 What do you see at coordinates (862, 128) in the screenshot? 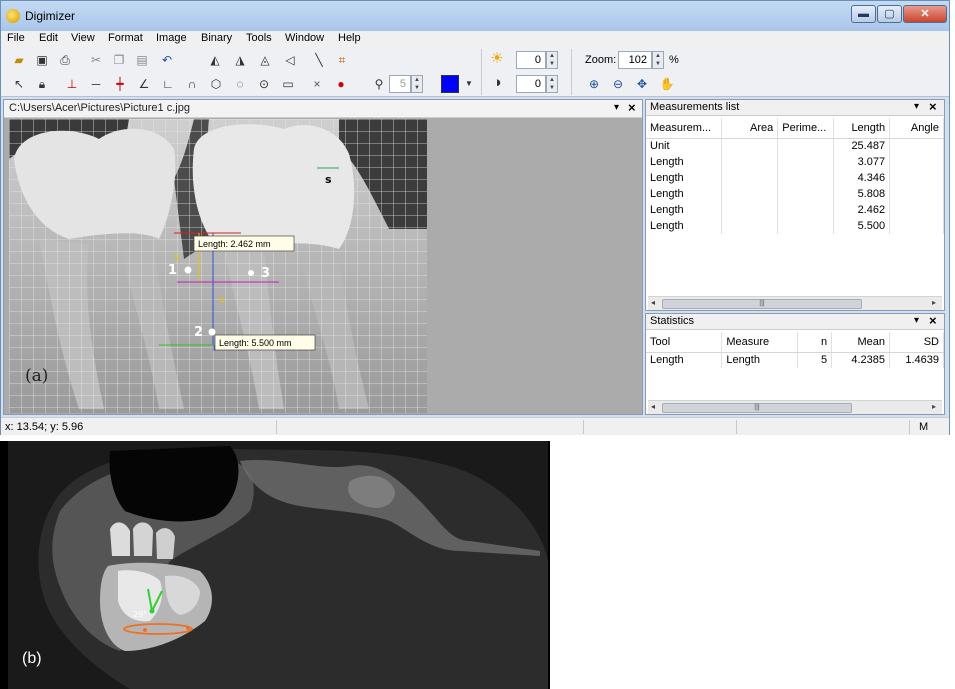
I see `column-header: Length` at bounding box center [862, 128].